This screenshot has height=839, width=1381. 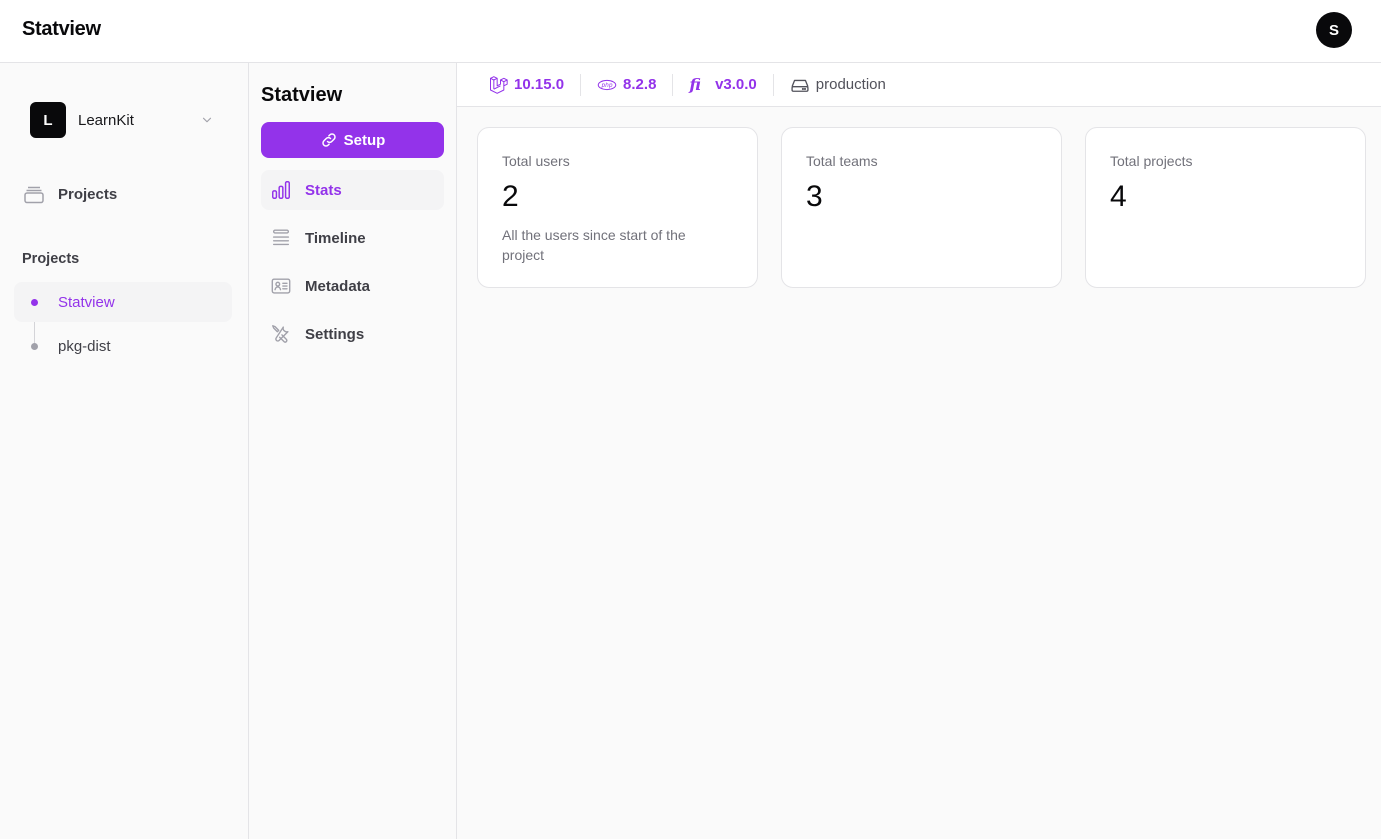 What do you see at coordinates (127, 194) in the screenshot?
I see `sidebar-item-projects: Projects` at bounding box center [127, 194].